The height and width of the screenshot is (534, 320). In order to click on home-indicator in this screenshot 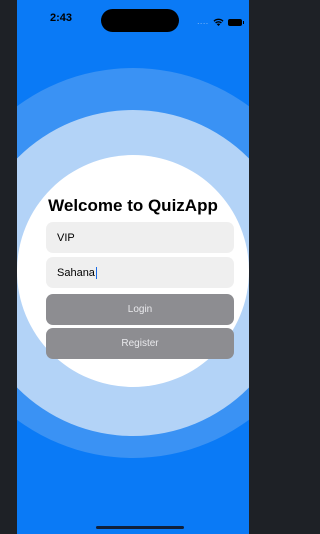, I will do `click(140, 527)`.